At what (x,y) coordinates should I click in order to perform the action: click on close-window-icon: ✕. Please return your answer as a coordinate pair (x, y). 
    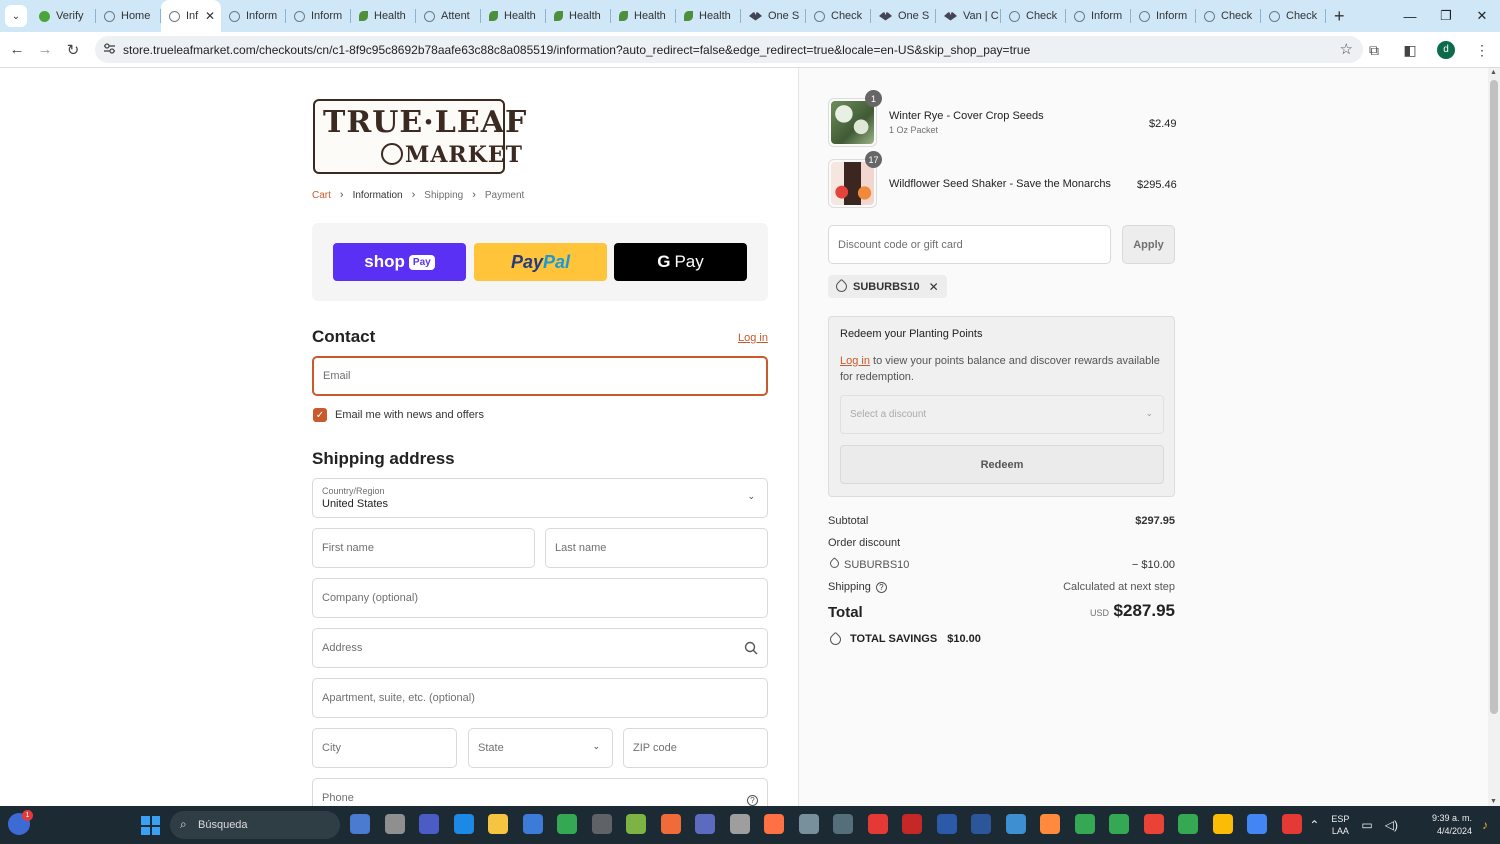
    Looking at the image, I should click on (1482, 16).